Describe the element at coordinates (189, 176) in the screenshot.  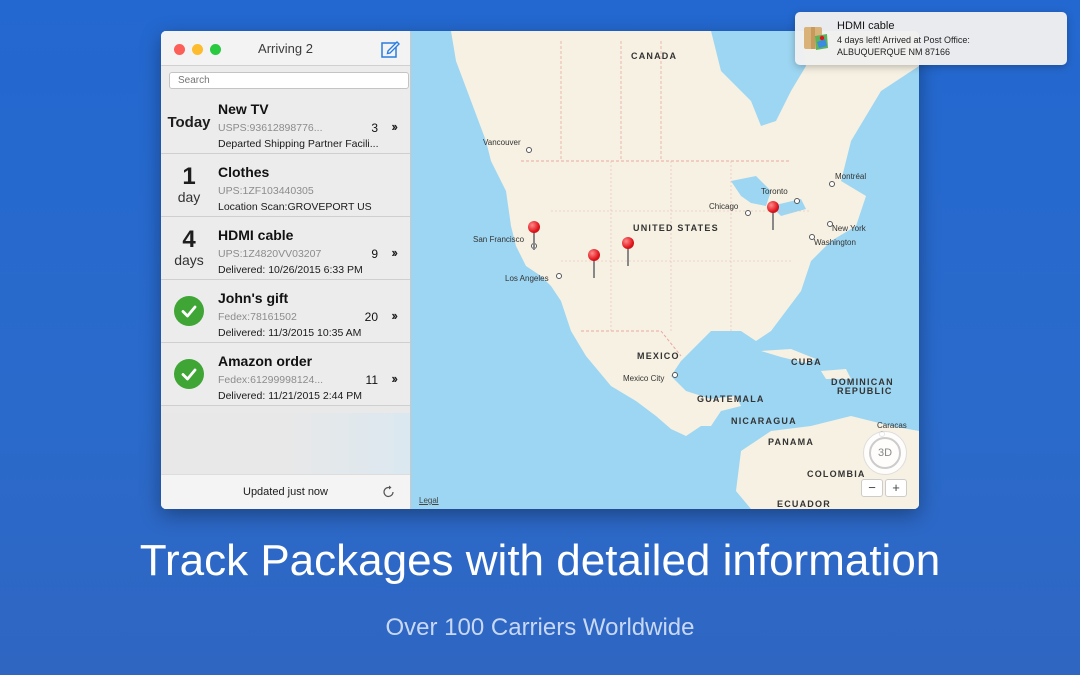
I see `eta-number: 1` at that location.